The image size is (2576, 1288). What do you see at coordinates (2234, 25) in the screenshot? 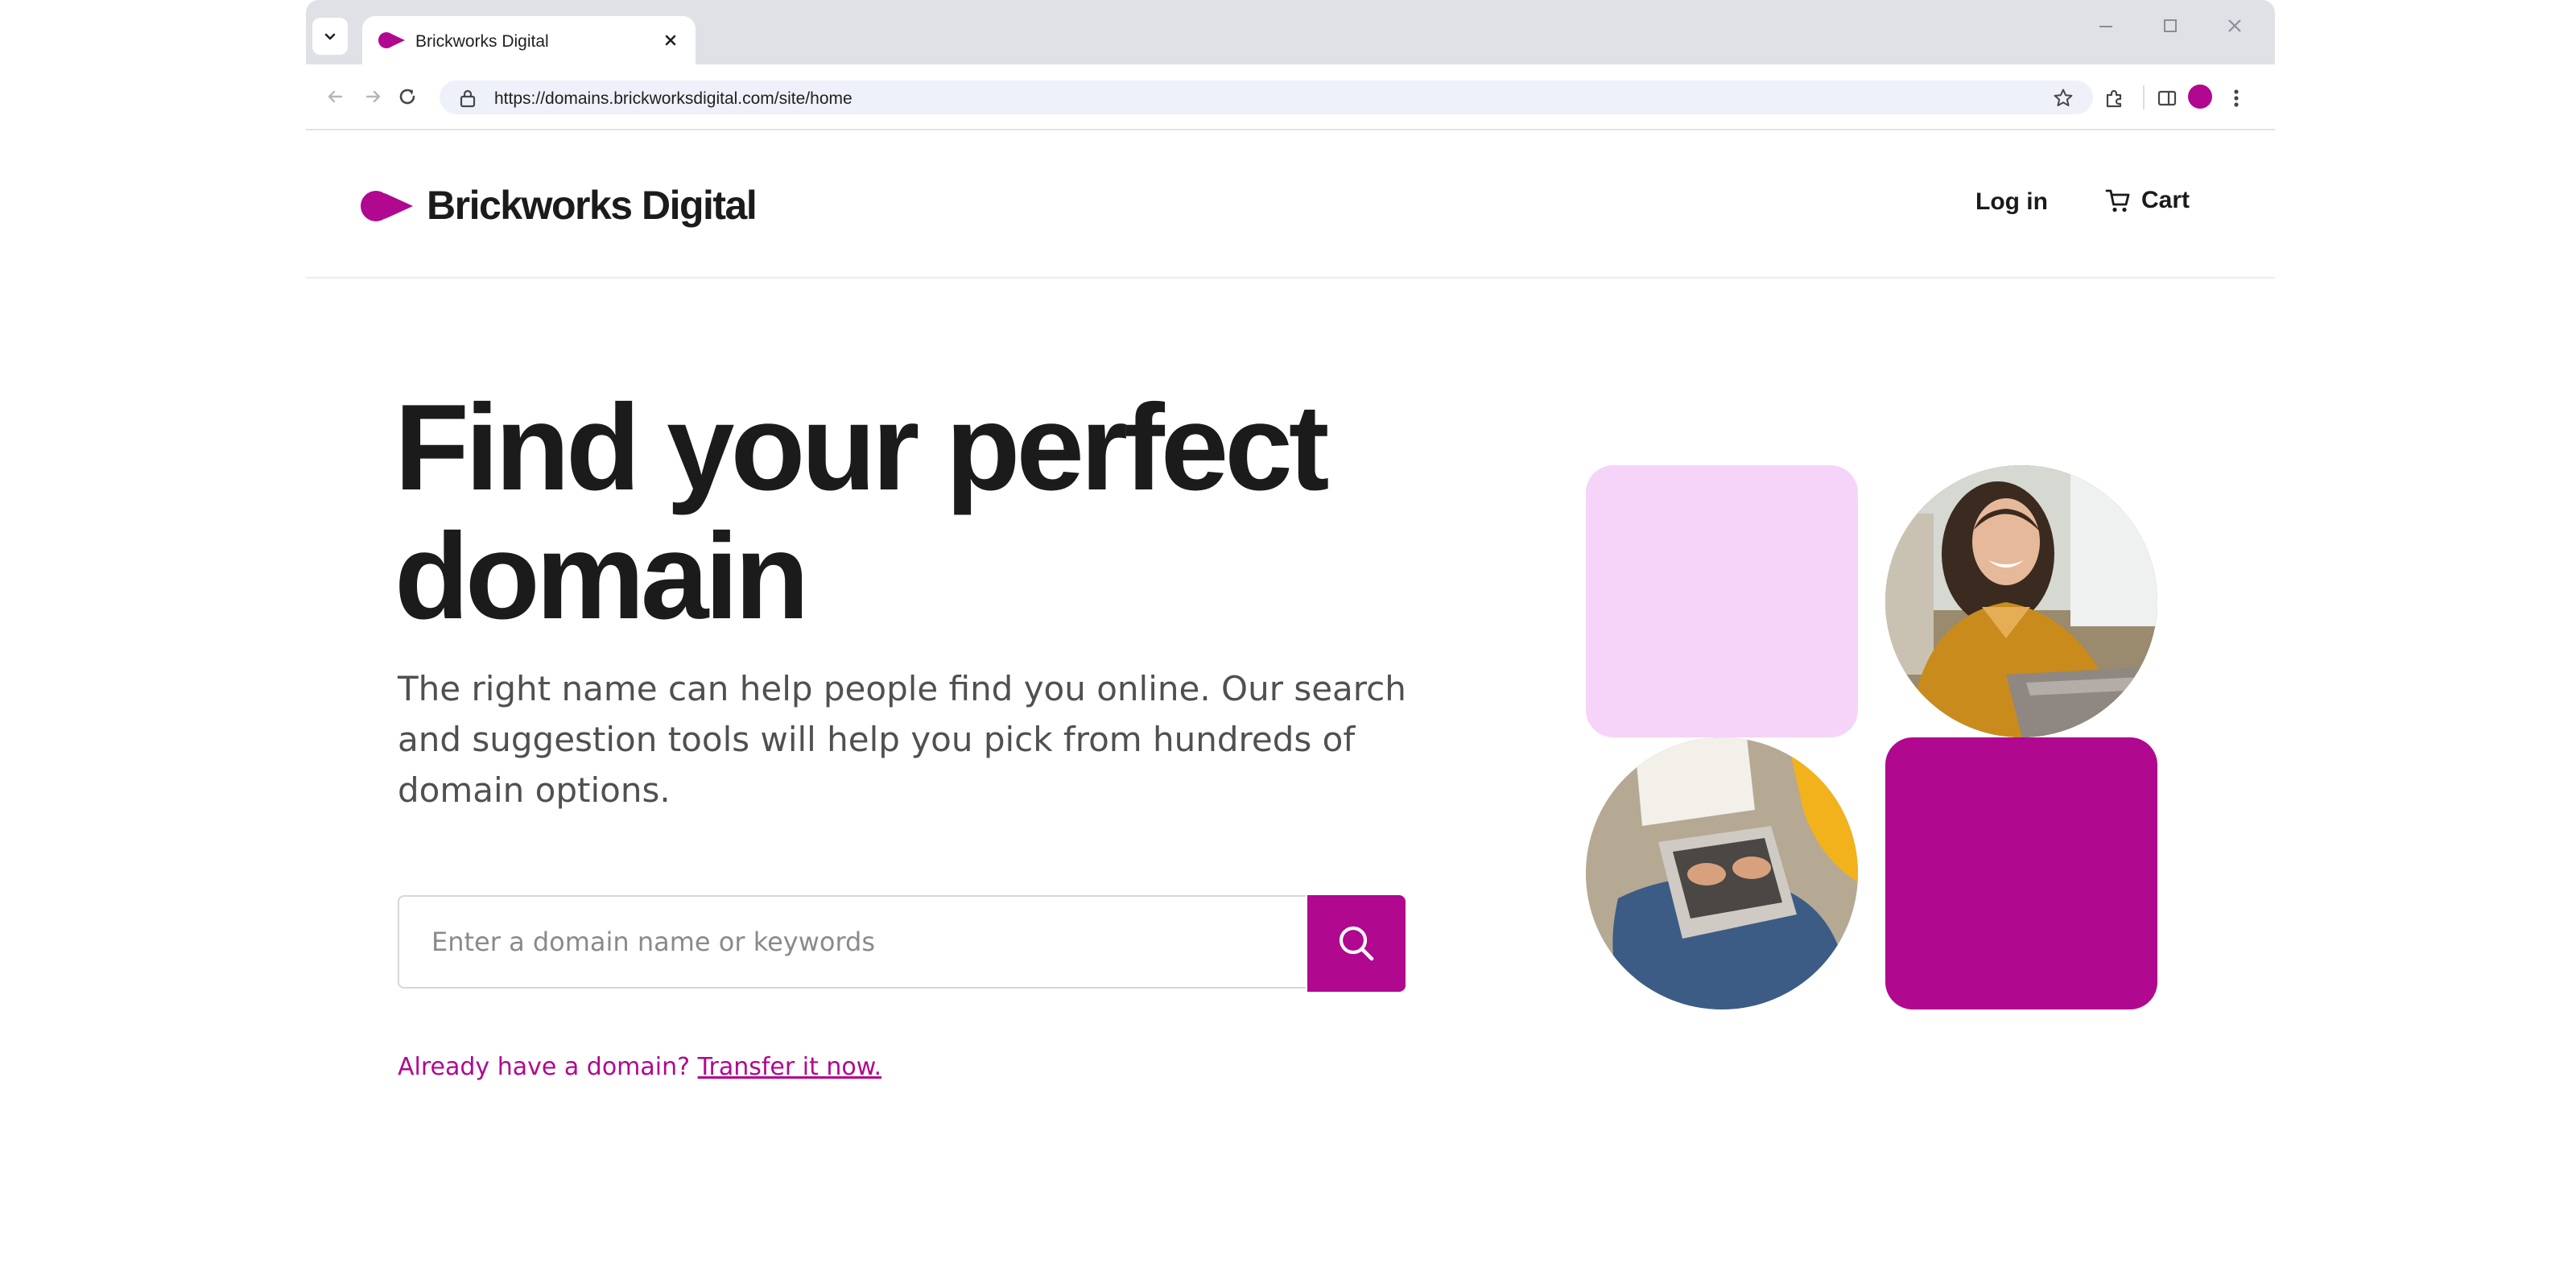
I see `window-close-icon` at bounding box center [2234, 25].